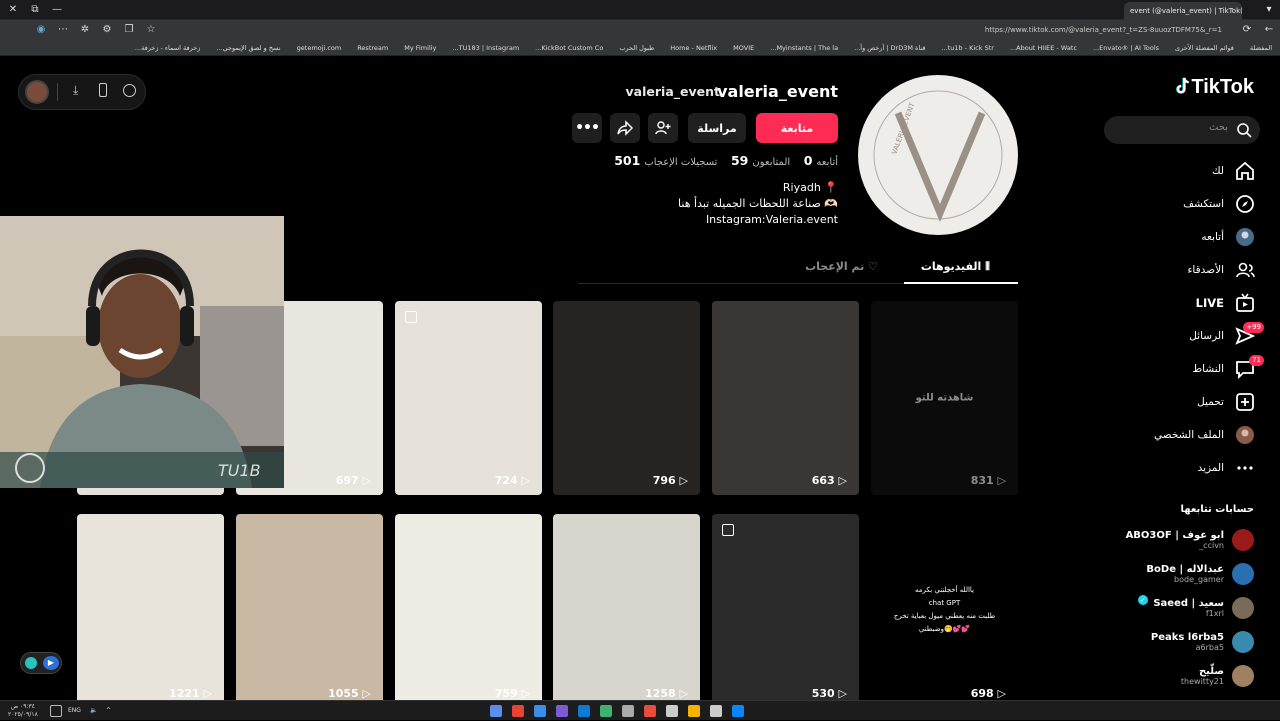 This screenshot has height=721, width=1280. I want to click on suggested-accounts-button, so click(663, 128).